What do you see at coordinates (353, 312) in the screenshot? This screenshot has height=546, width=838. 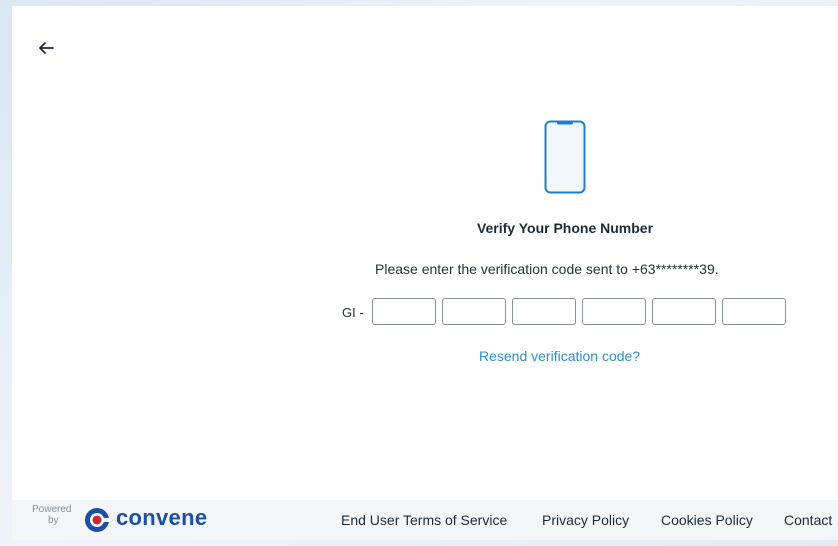 I see `code-prefix: GI -` at bounding box center [353, 312].